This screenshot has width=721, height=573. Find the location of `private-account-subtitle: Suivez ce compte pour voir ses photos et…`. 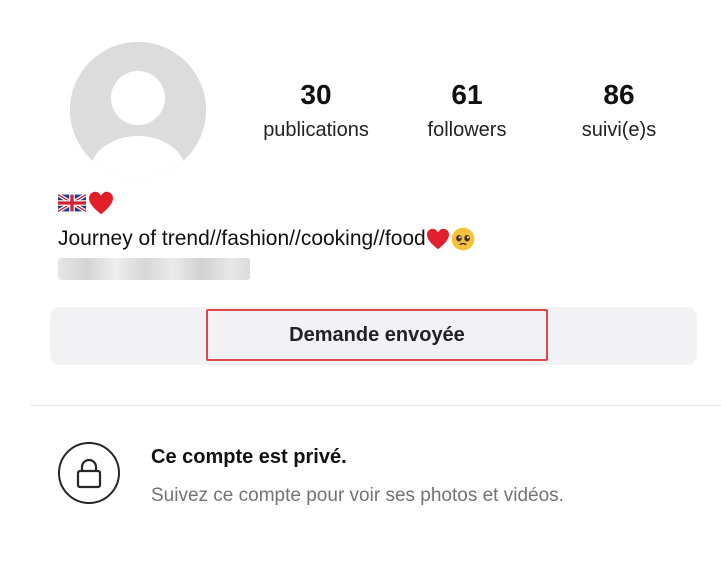

private-account-subtitle: Suivez ce compte pour voir ses photos et… is located at coordinates (357, 495).